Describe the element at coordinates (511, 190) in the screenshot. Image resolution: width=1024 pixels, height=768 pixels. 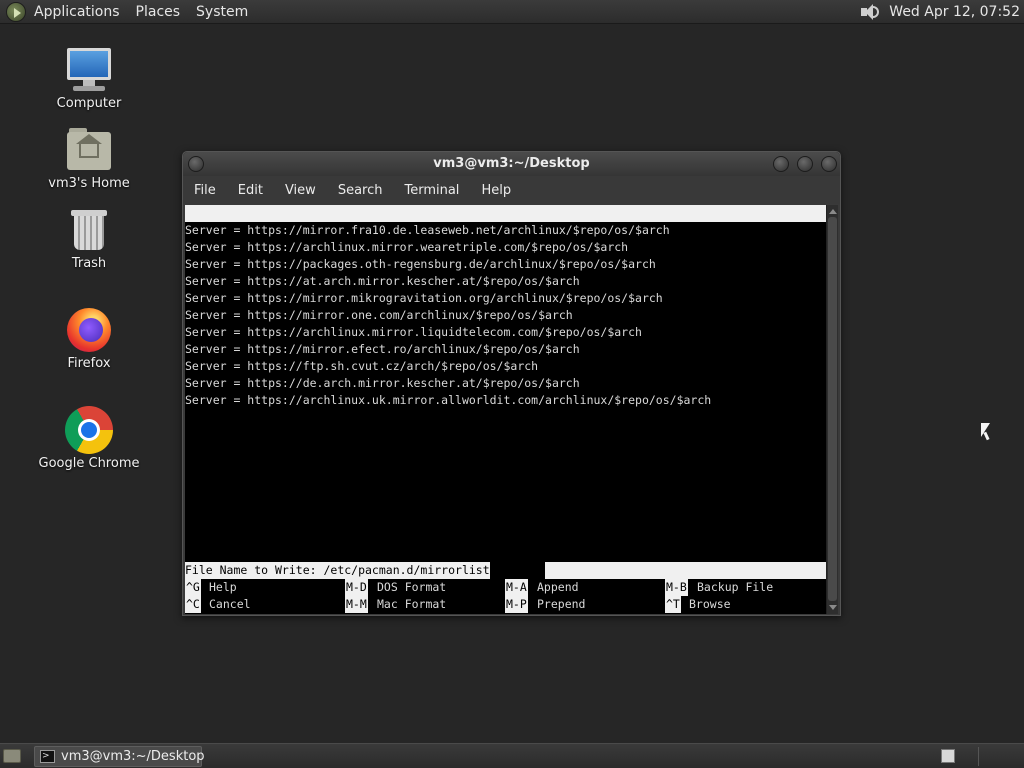
I see `terminal-menubar: File Edit View Search Terminal Help` at that location.